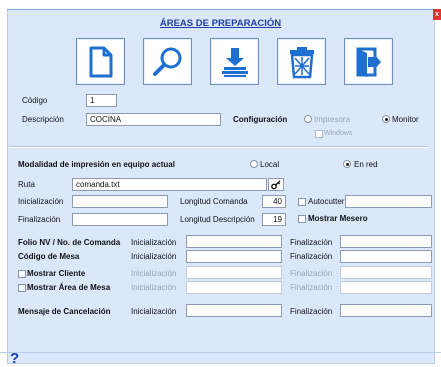  What do you see at coordinates (153, 119) in the screenshot?
I see `descripcion-field: COCINA` at bounding box center [153, 119].